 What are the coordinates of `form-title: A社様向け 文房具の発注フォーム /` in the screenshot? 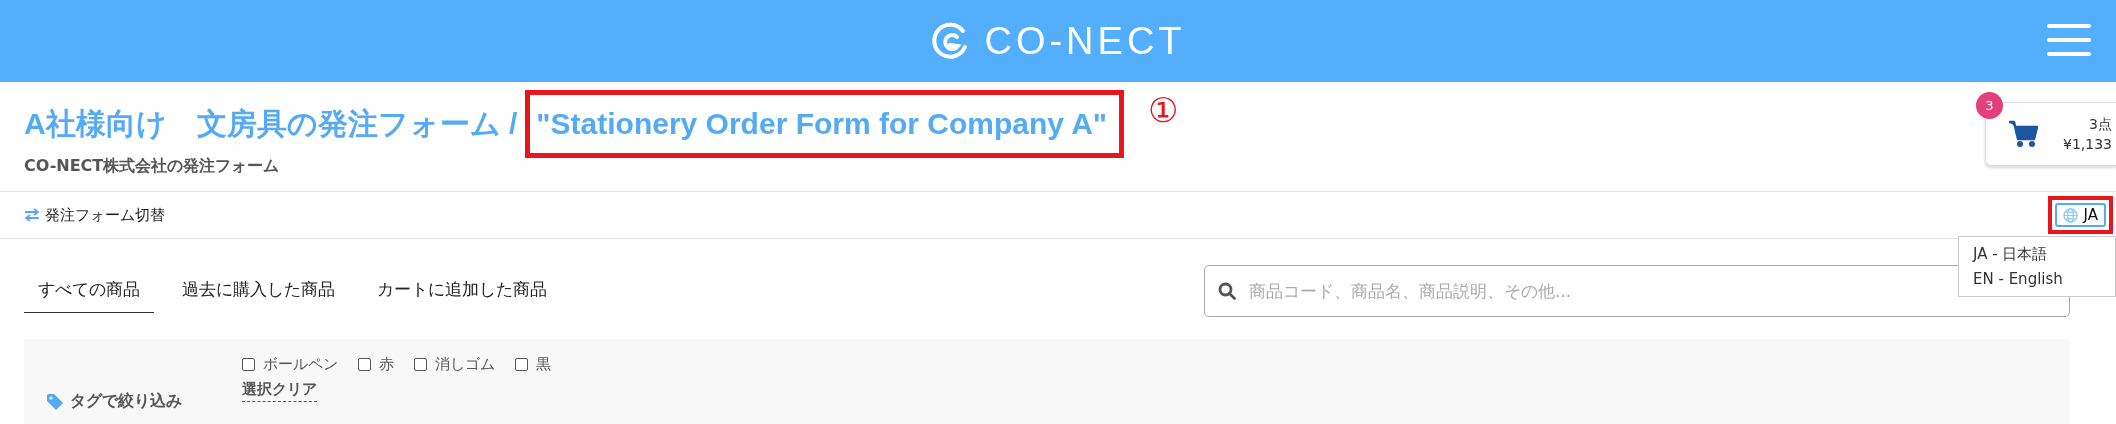 It's located at (271, 123).